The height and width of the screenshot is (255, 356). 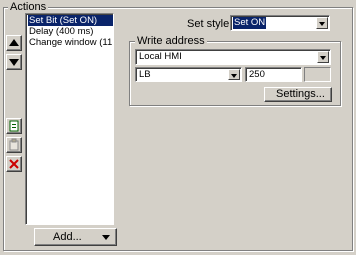 I want to click on paste-action-icon, so click(x=14, y=144).